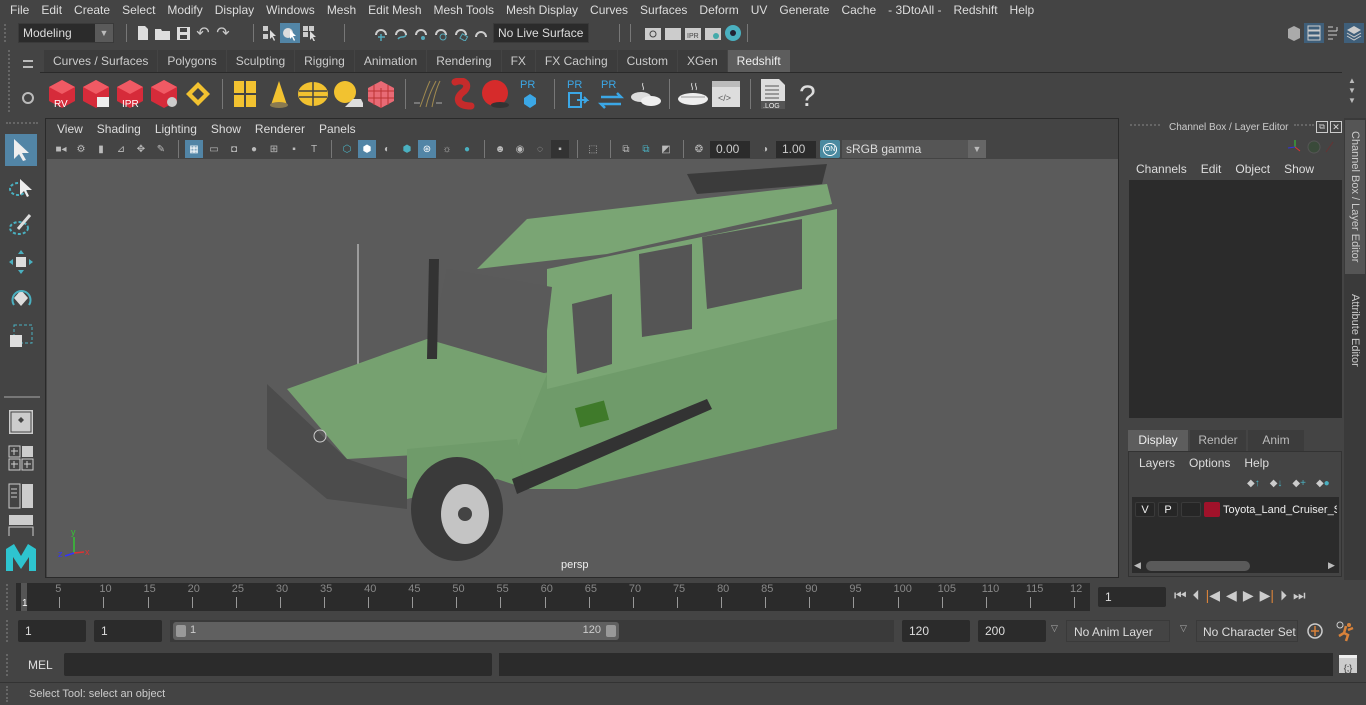 The image size is (1366, 705). What do you see at coordinates (1355, 197) in the screenshot?
I see `side-tab-channel-box: Channel Box / Layer Editor` at bounding box center [1355, 197].